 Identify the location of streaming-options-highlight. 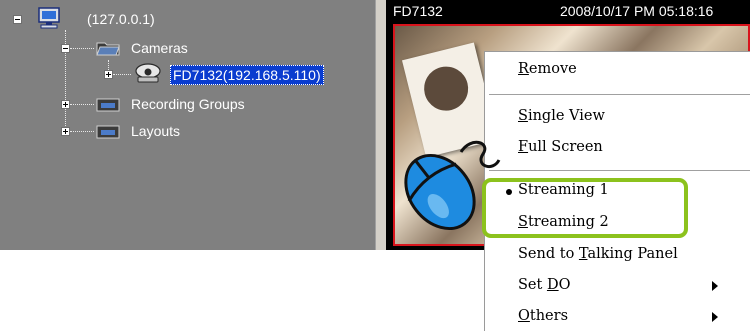
(585, 208).